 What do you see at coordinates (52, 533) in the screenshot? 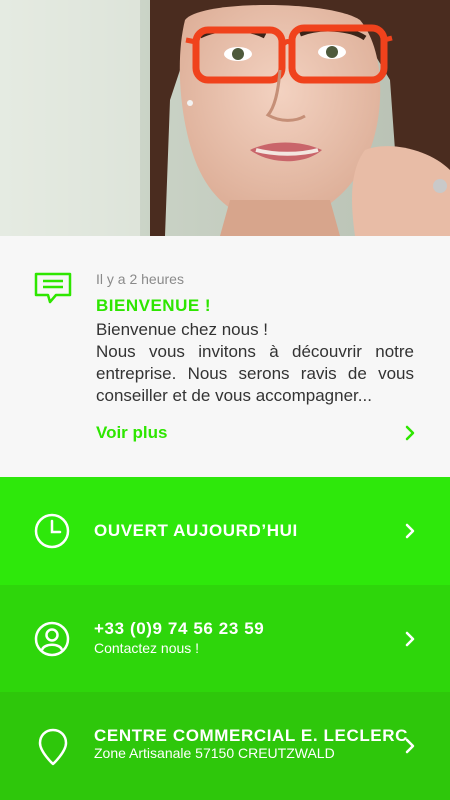
I see `clock-icon` at bounding box center [52, 533].